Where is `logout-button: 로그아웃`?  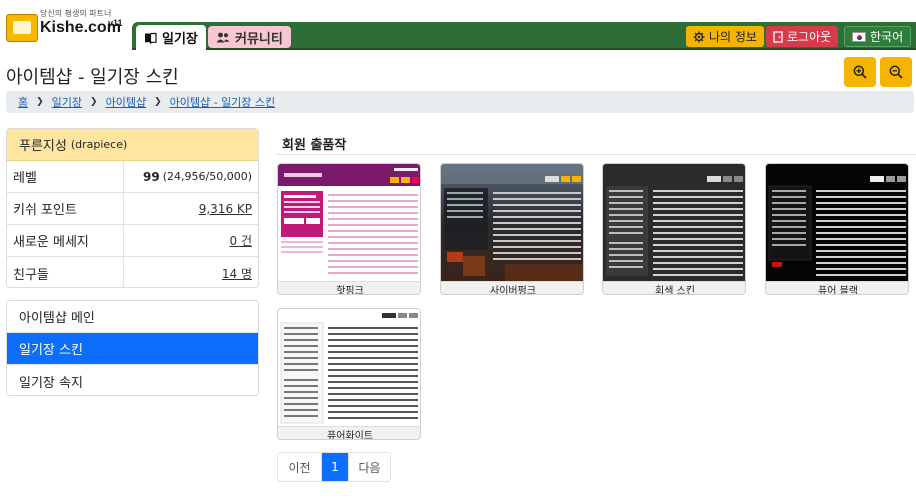
logout-button: 로그아웃 is located at coordinates (802, 36).